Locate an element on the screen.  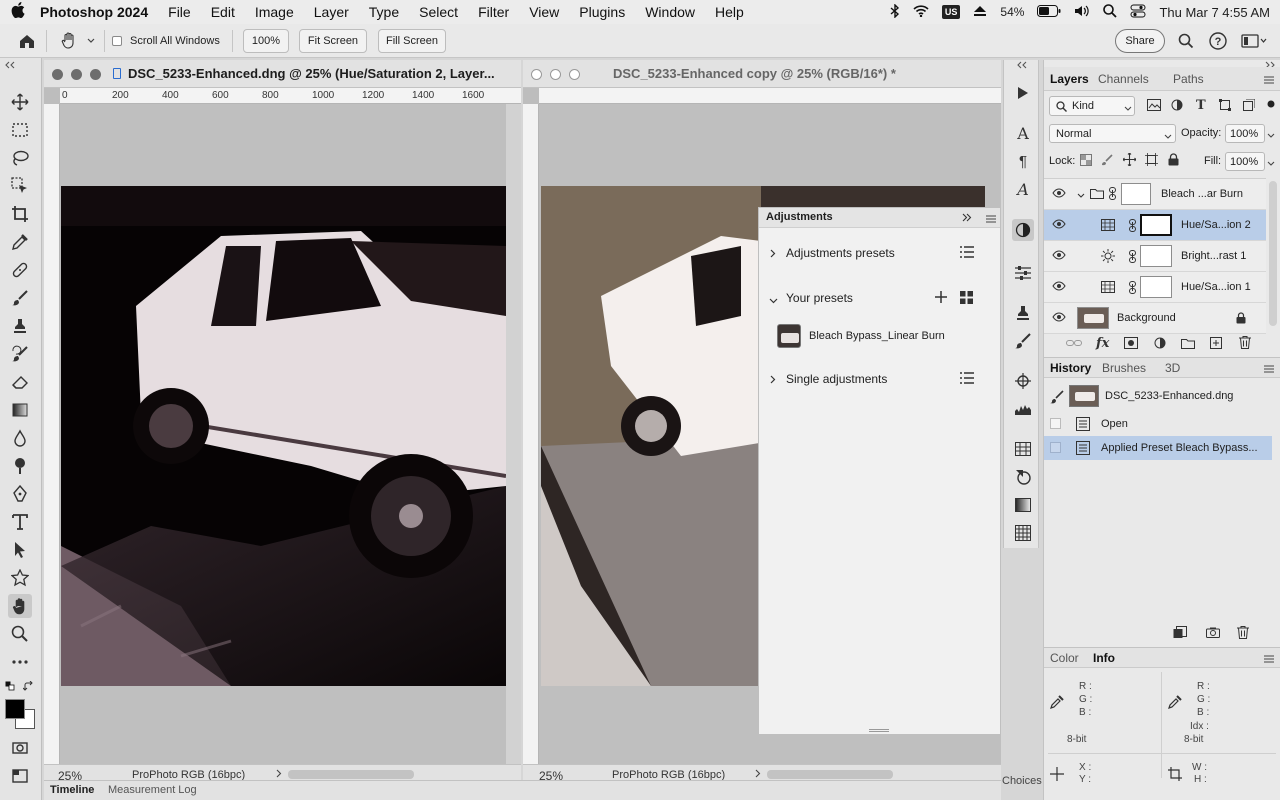
adjustments-presets-section: Adjustments presets is located at coordinates (879, 254).